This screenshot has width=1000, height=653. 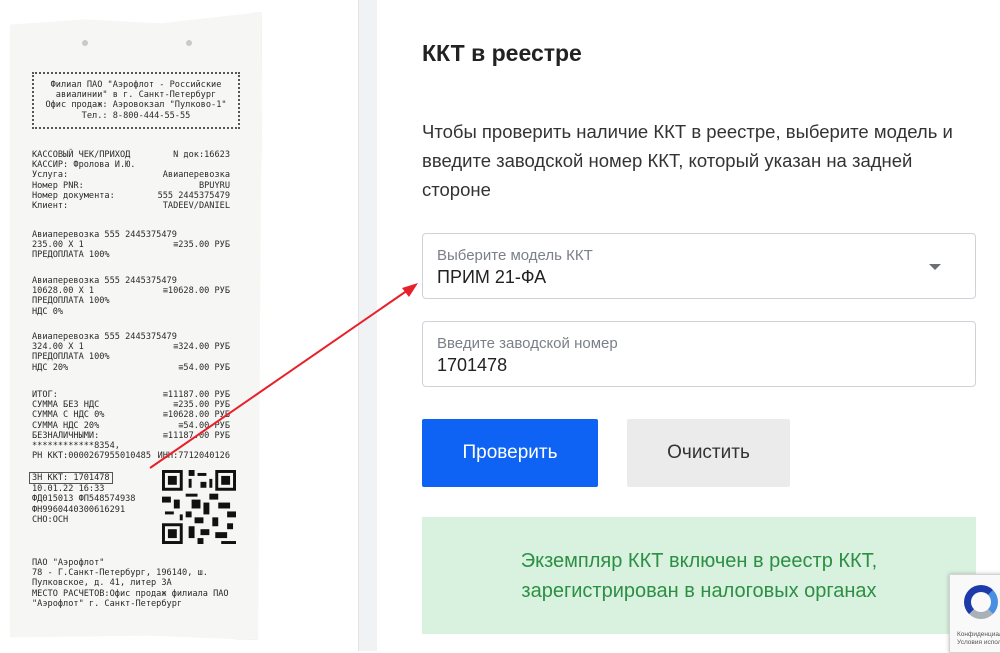 I want to click on receipt-label: СУММА БЕЗ НДС, so click(x=66, y=405).